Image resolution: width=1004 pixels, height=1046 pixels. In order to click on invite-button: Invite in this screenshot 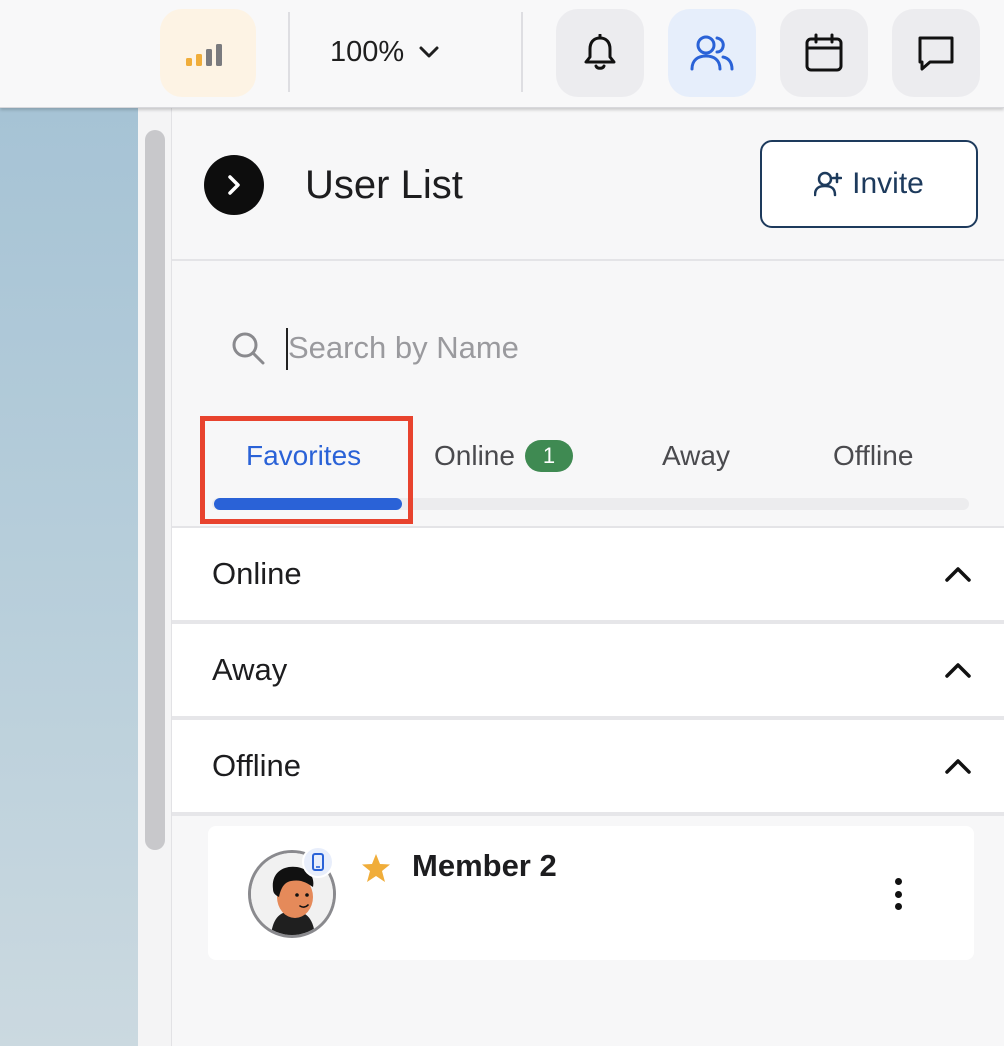, I will do `click(869, 184)`.